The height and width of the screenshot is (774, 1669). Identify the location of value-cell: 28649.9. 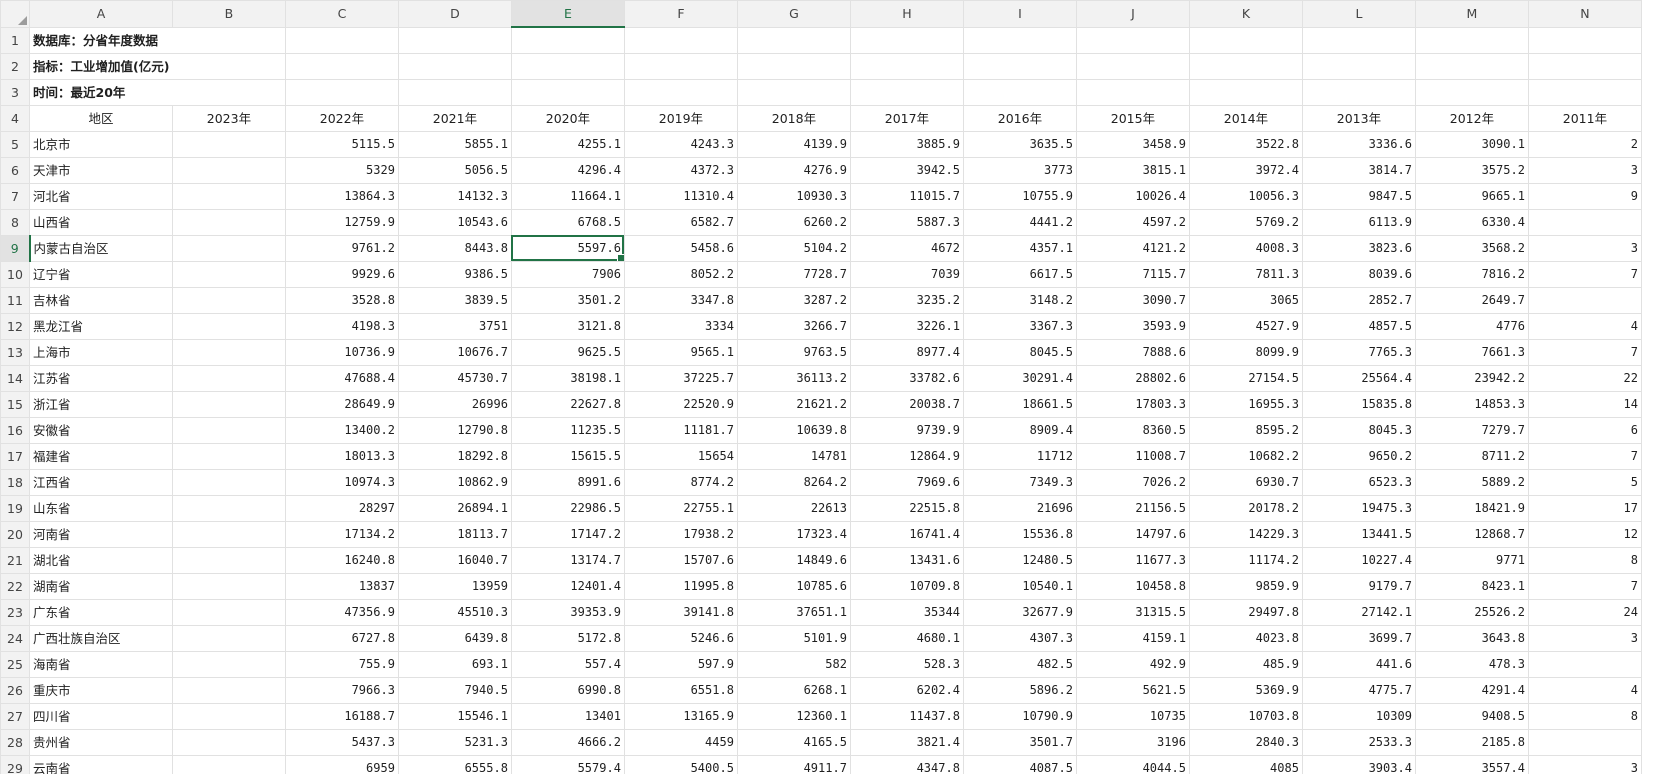
(341, 404).